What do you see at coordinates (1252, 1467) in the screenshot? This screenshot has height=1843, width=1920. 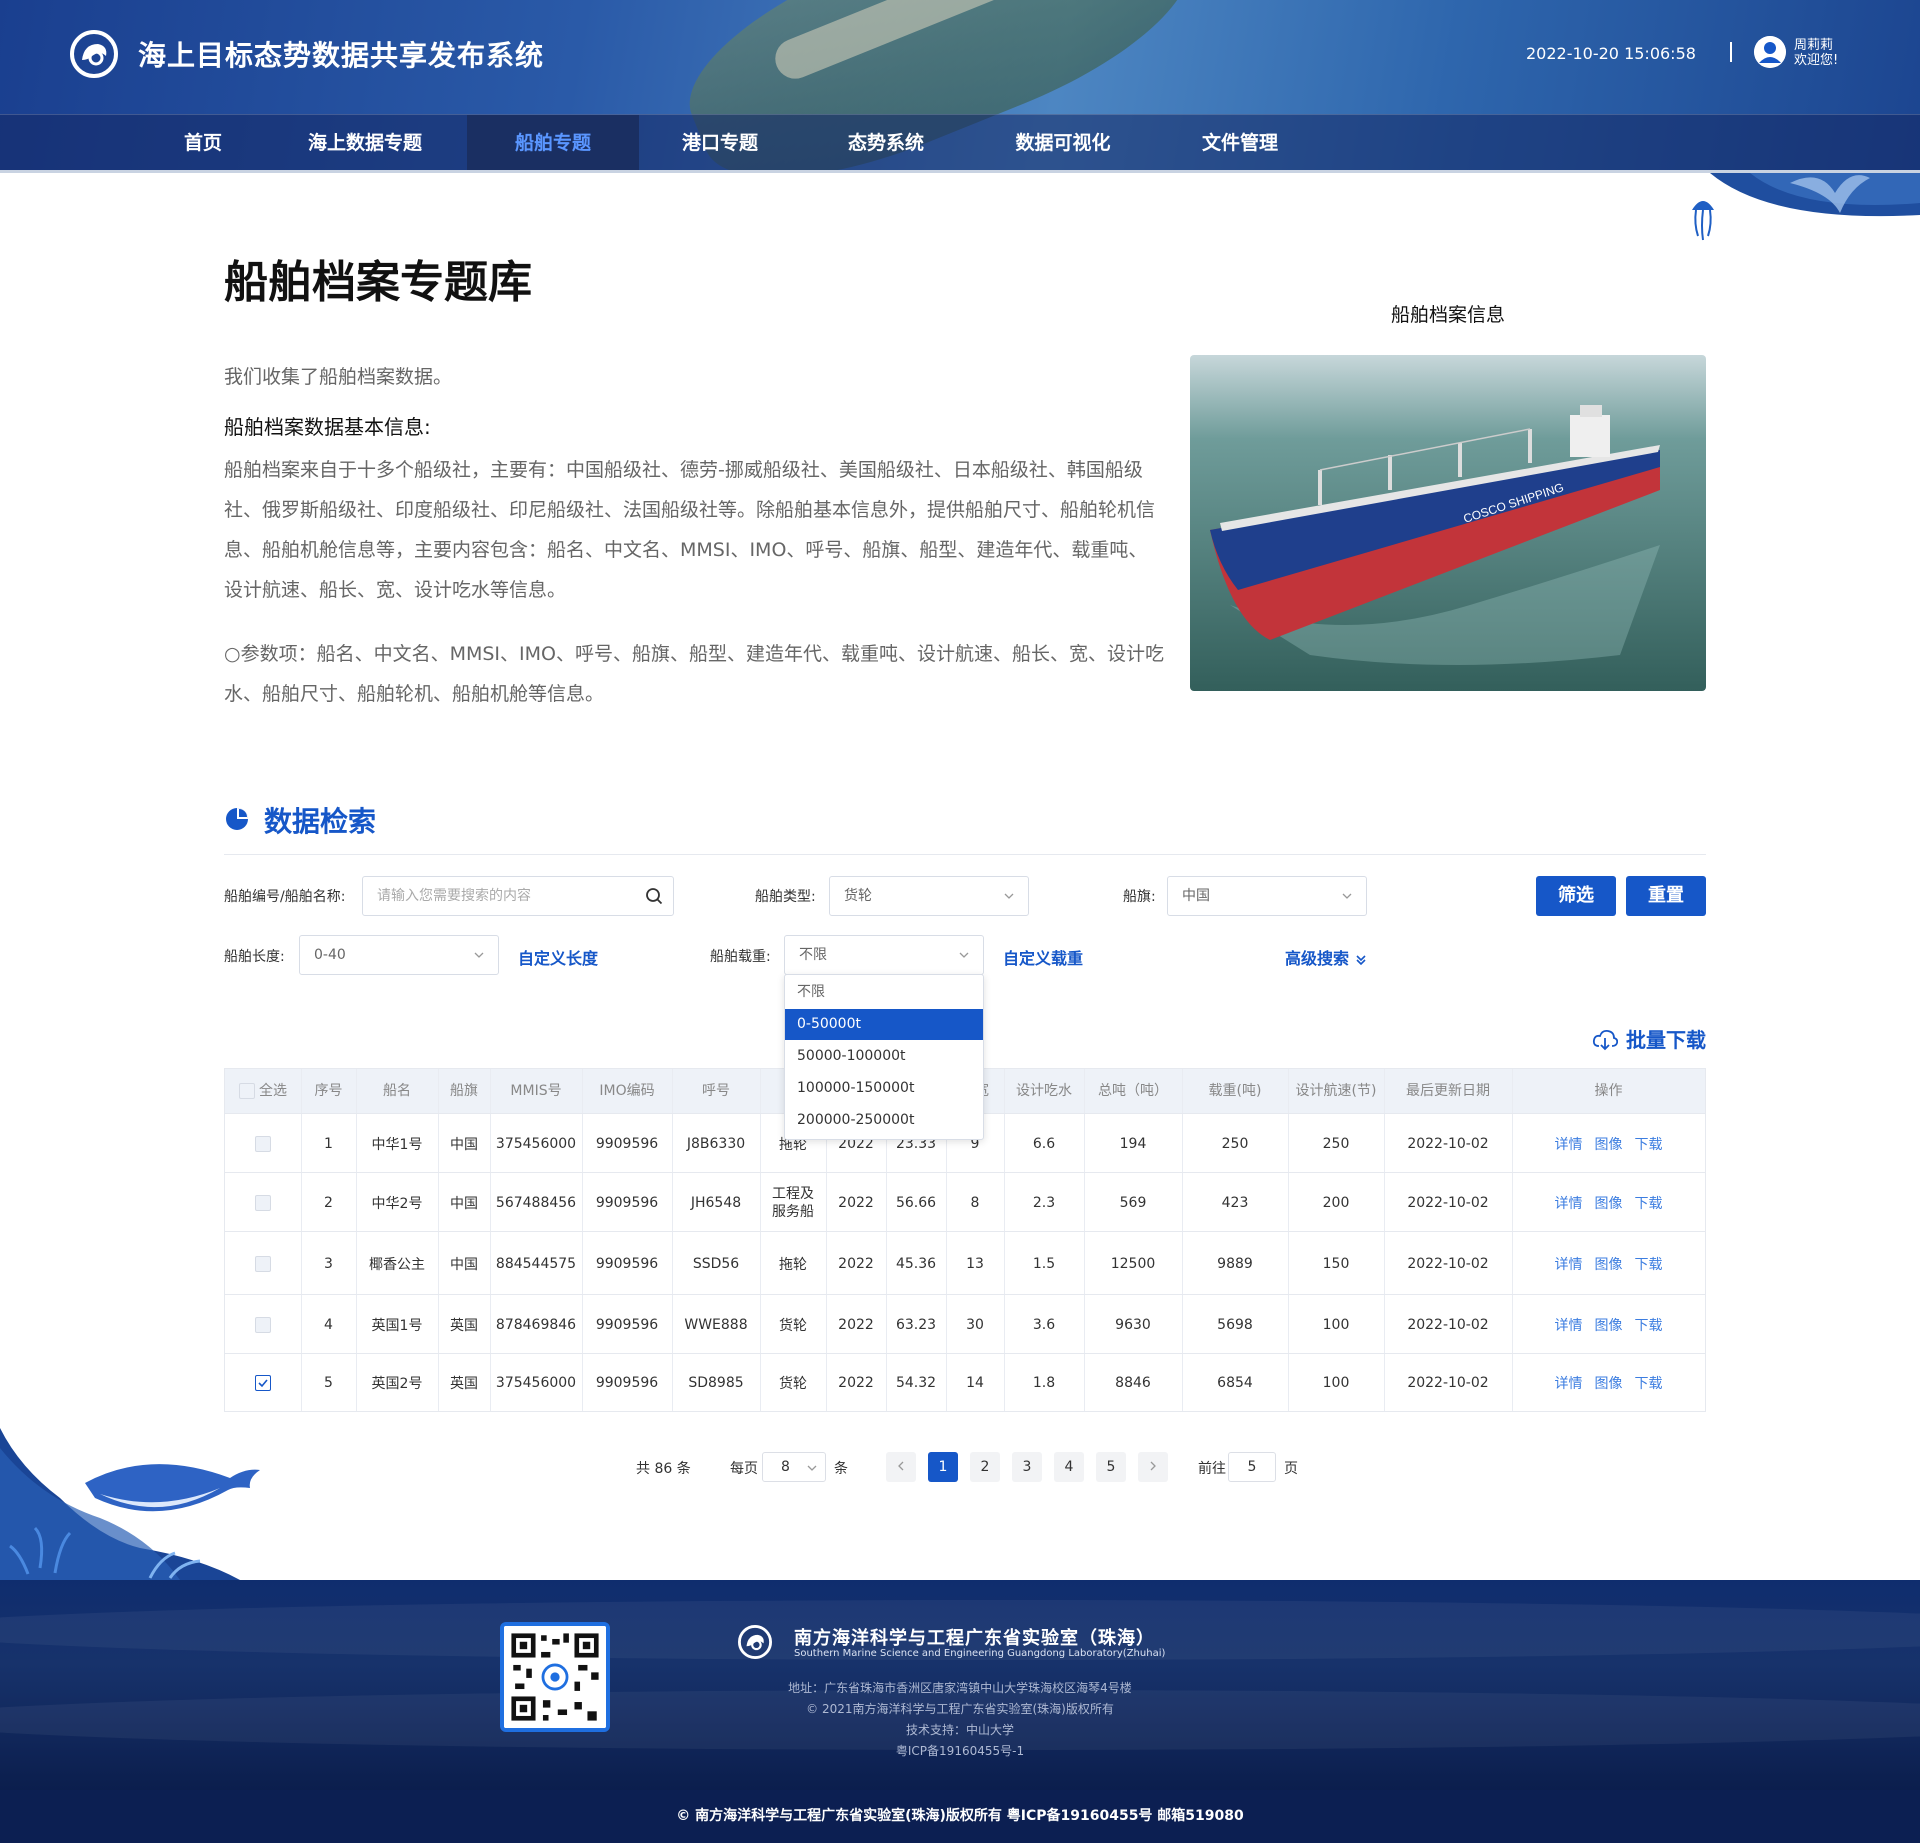 I see `goto-page-input: 5` at bounding box center [1252, 1467].